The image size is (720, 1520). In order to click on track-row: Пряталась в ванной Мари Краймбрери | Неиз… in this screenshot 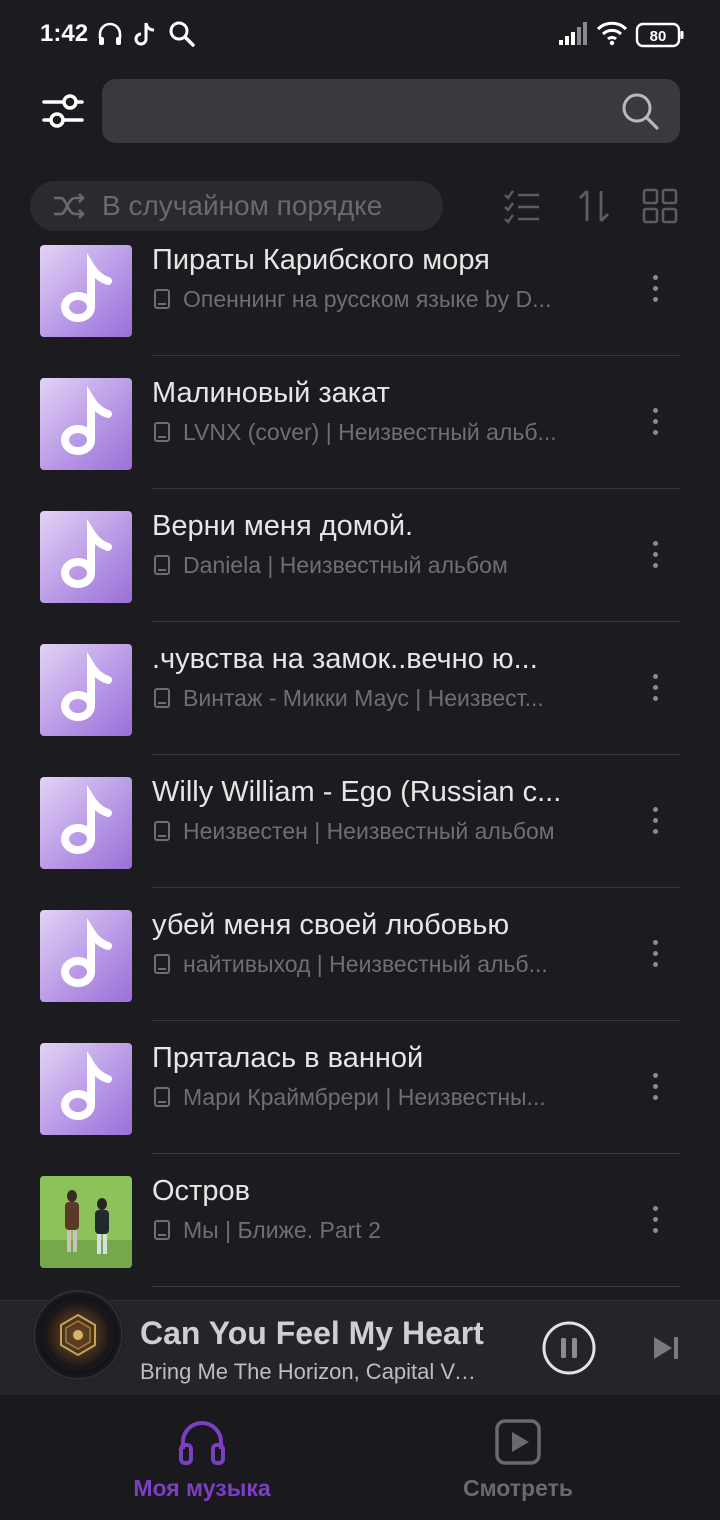, I will do `click(360, 1087)`.